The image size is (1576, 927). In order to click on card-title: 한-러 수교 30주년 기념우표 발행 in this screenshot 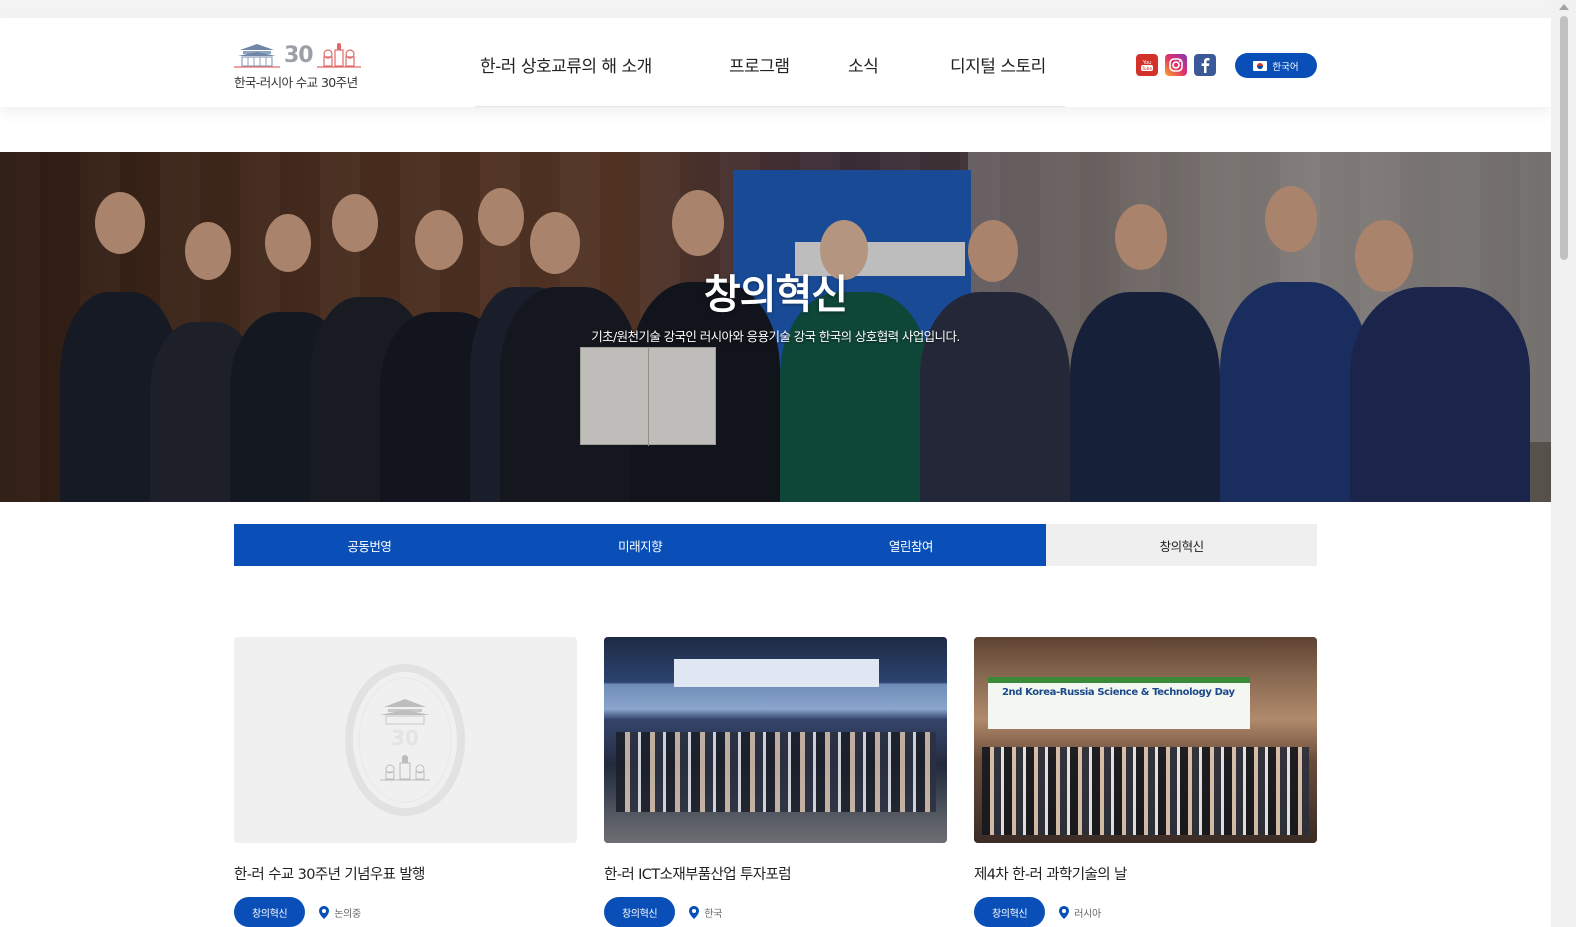, I will do `click(405, 873)`.